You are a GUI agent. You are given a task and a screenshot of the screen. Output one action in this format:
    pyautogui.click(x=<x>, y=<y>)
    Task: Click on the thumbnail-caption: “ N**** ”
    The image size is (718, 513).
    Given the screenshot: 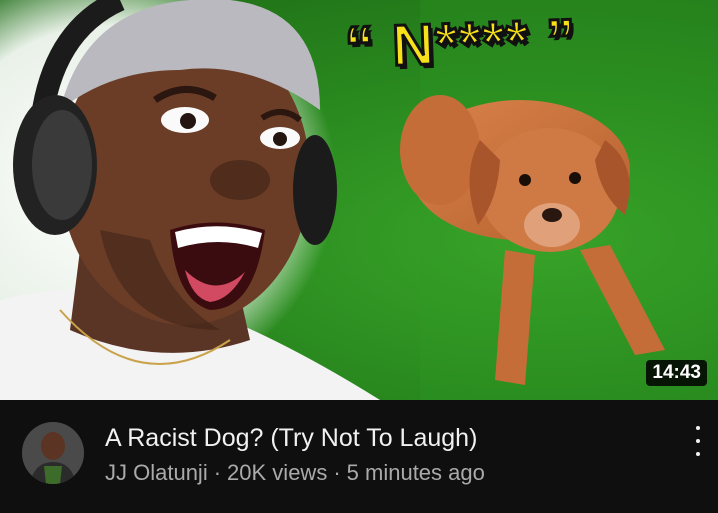 What is the action you would take?
    pyautogui.click(x=460, y=43)
    